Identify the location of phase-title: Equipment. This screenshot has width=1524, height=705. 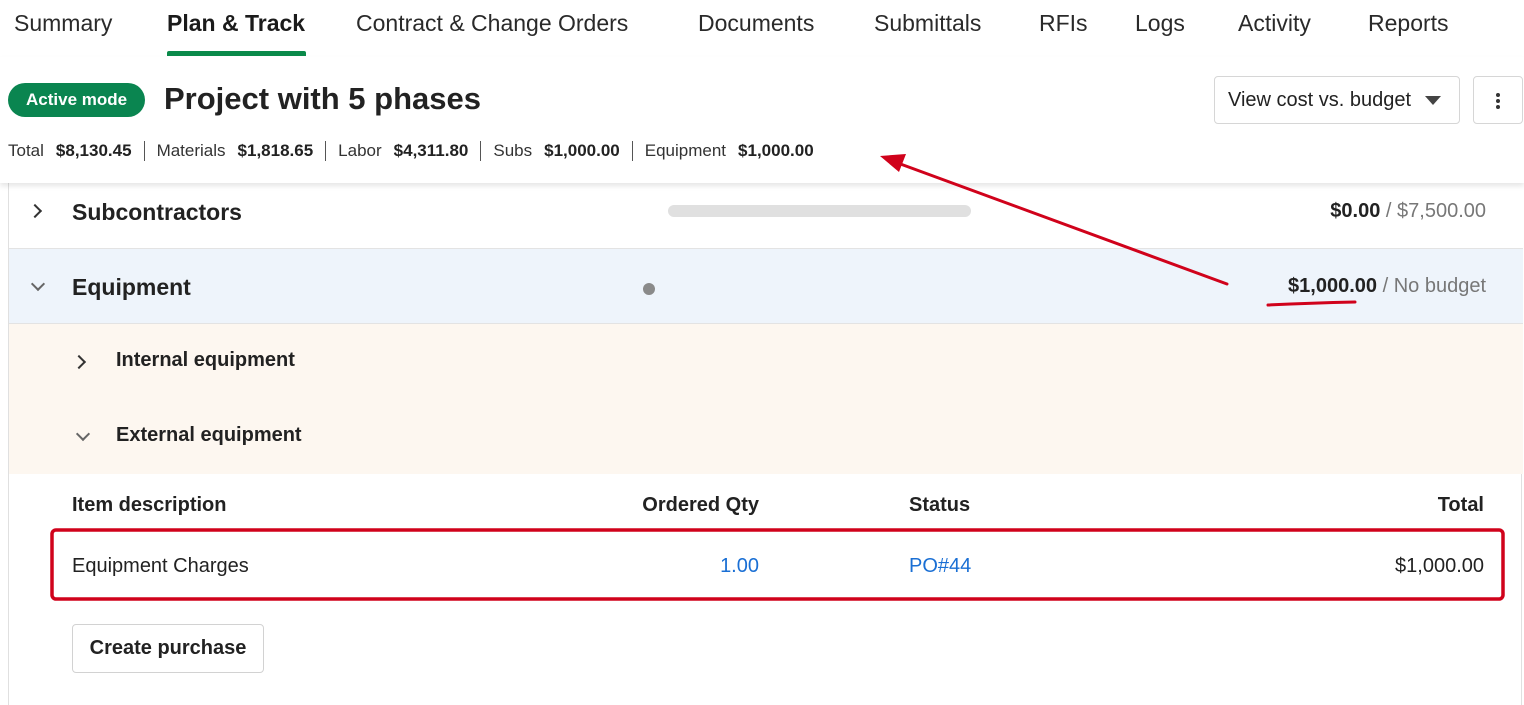
(131, 287).